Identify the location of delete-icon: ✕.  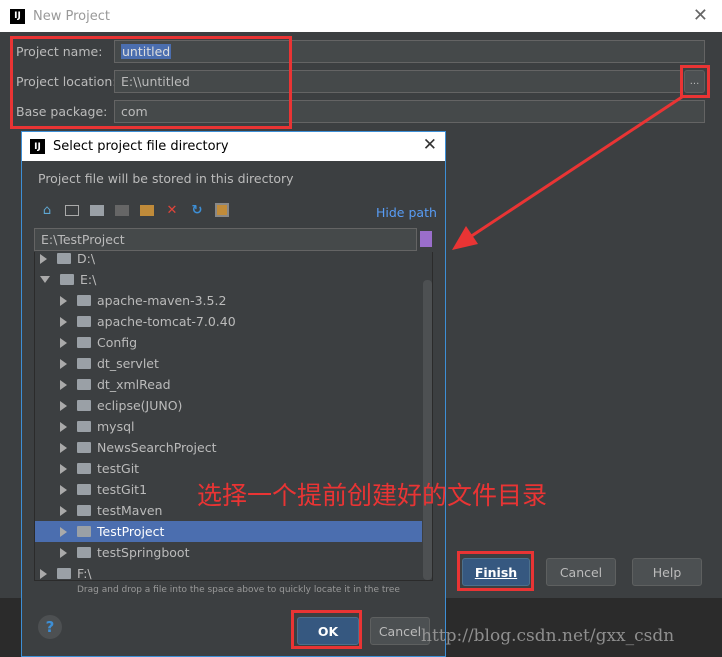
(172, 210).